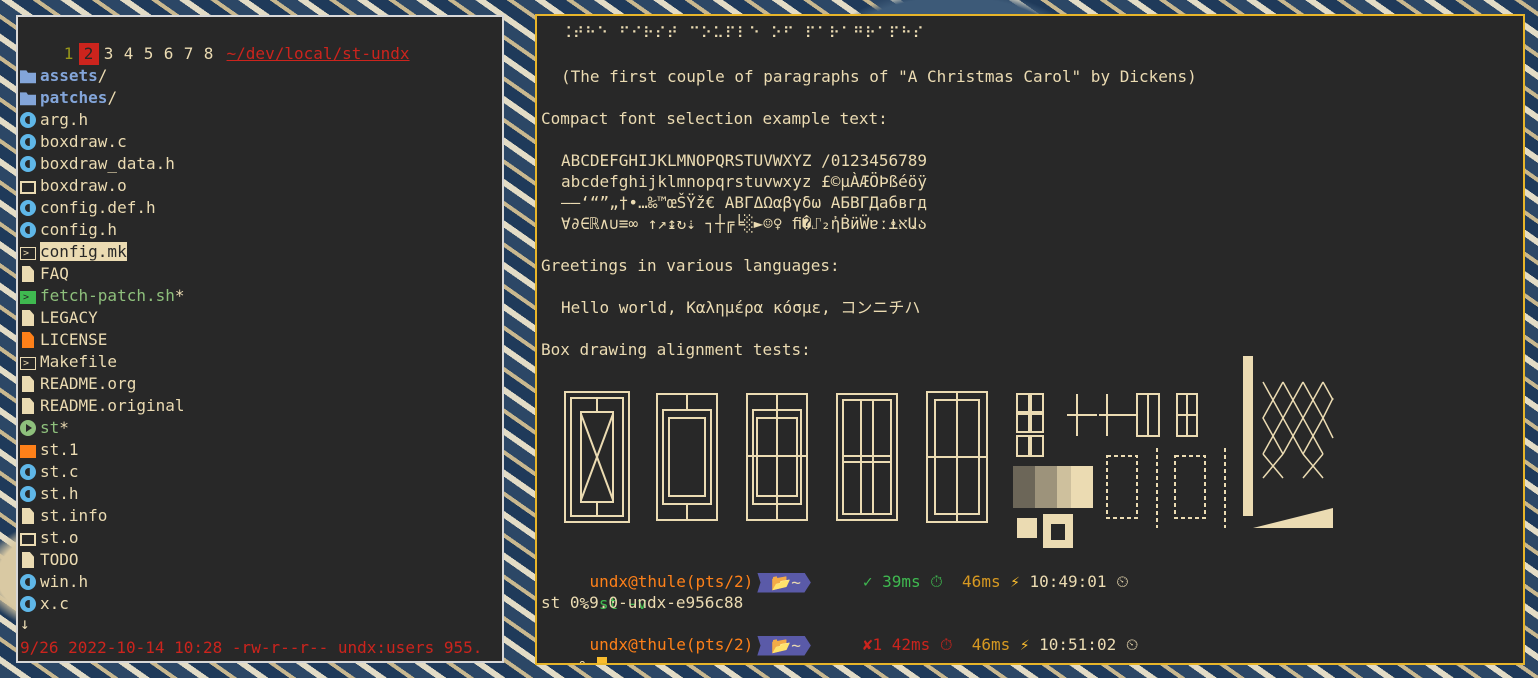 This screenshot has width=1538, height=678. What do you see at coordinates (49, 494) in the screenshot?
I see `file-item-st-h: st.h` at bounding box center [49, 494].